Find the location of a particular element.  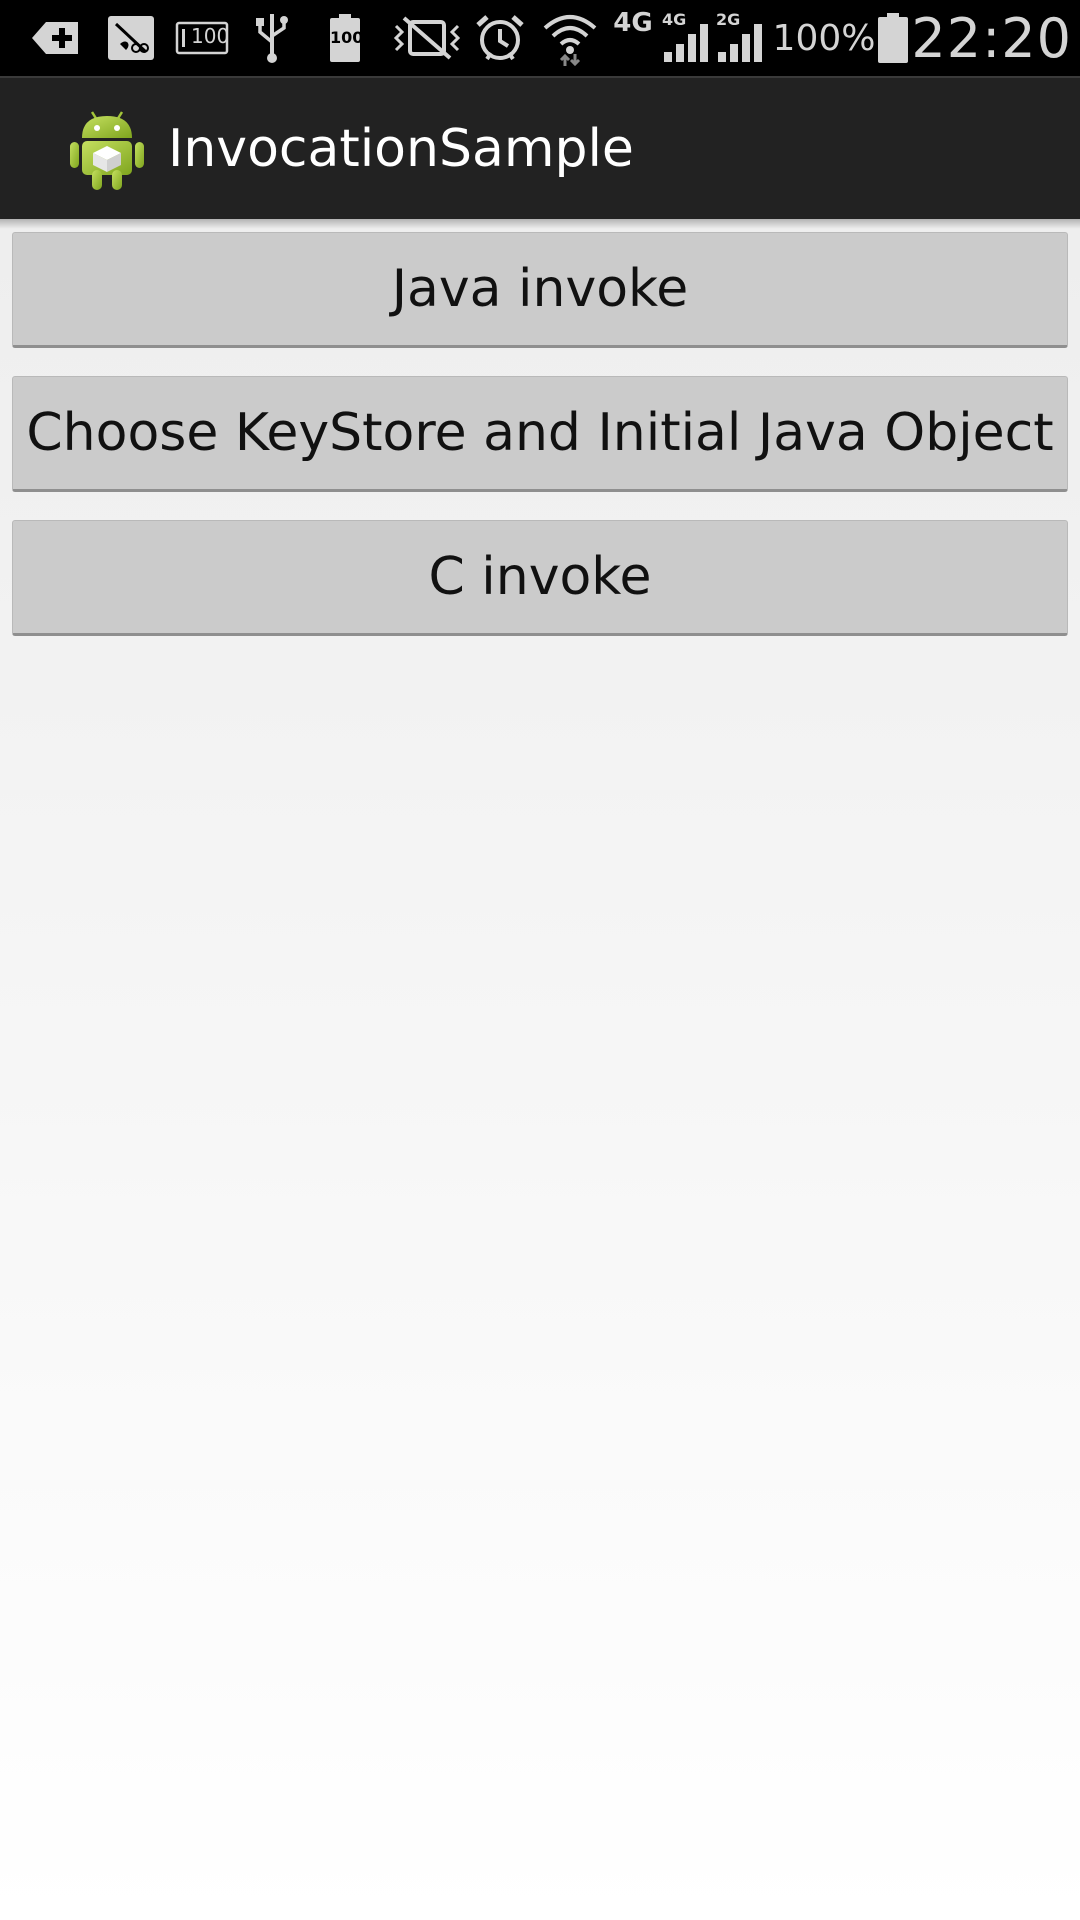

signal-4g-icon: 4G is located at coordinates (688, 38).